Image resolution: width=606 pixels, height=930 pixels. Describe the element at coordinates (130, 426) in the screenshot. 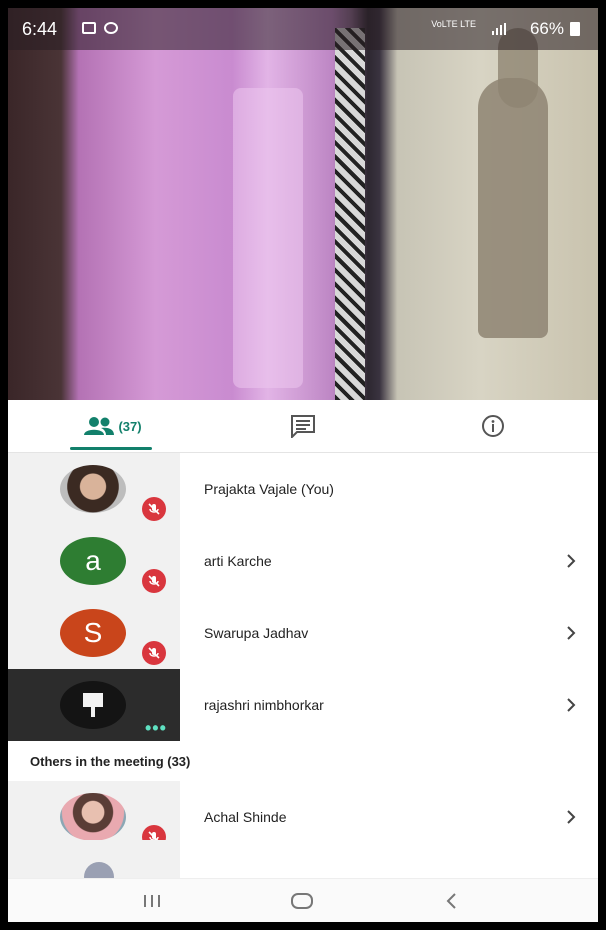

I see `people-count: (37)` at that location.